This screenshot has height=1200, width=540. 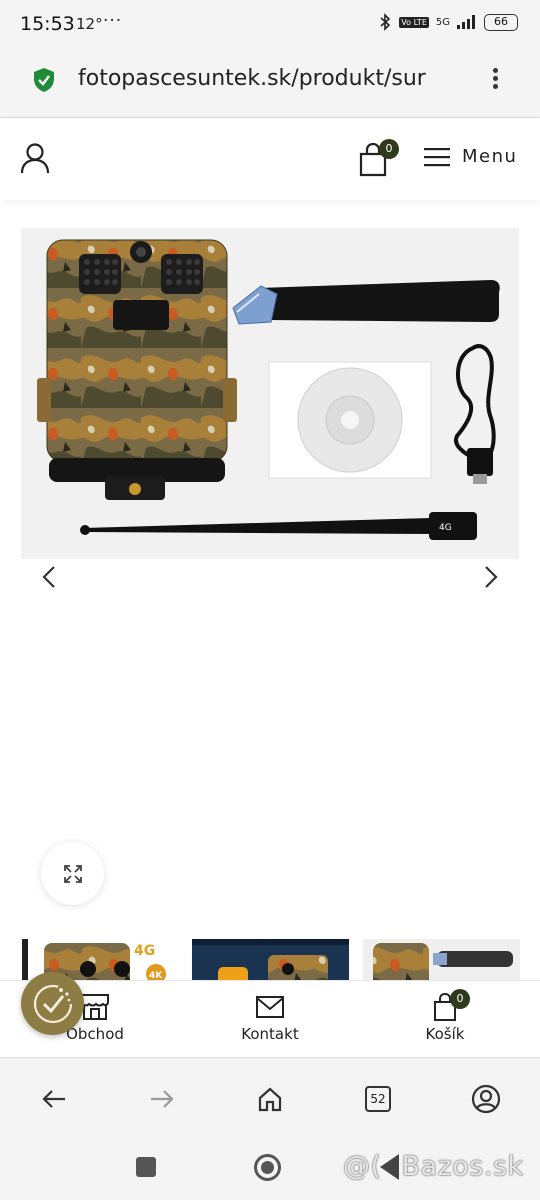 What do you see at coordinates (442, 22) in the screenshot?
I see `network-type: 5G` at bounding box center [442, 22].